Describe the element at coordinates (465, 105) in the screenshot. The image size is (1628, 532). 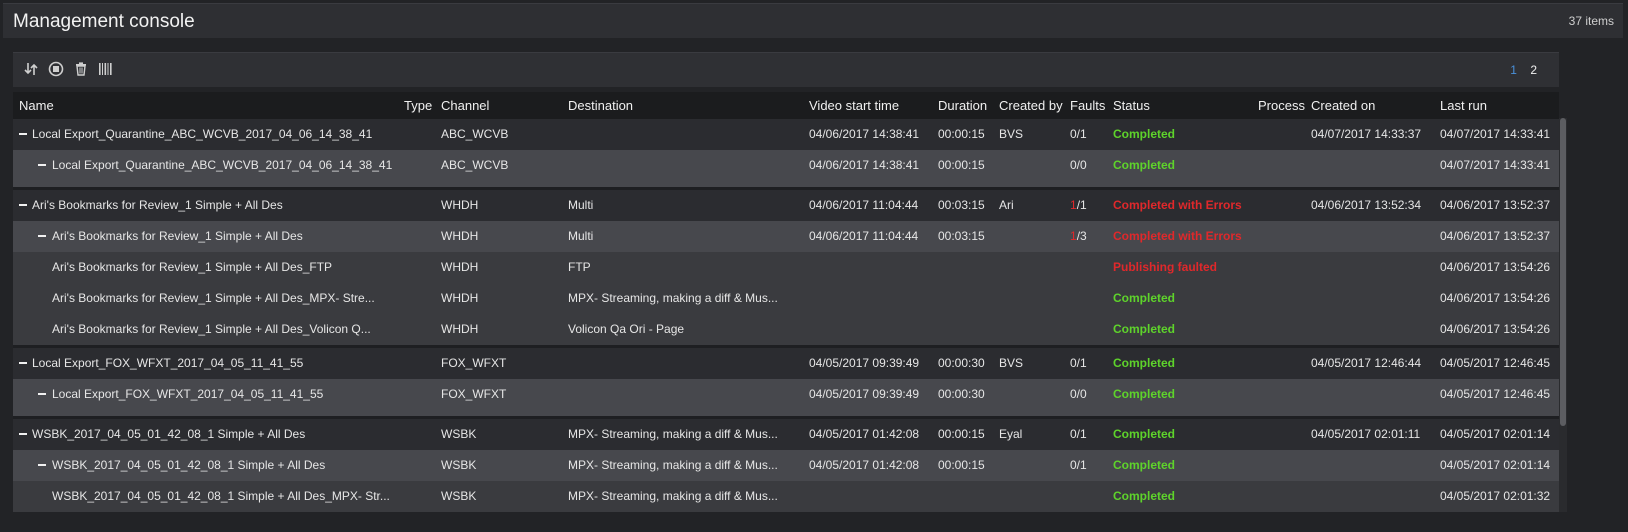
I see `col-channel: Channel` at that location.